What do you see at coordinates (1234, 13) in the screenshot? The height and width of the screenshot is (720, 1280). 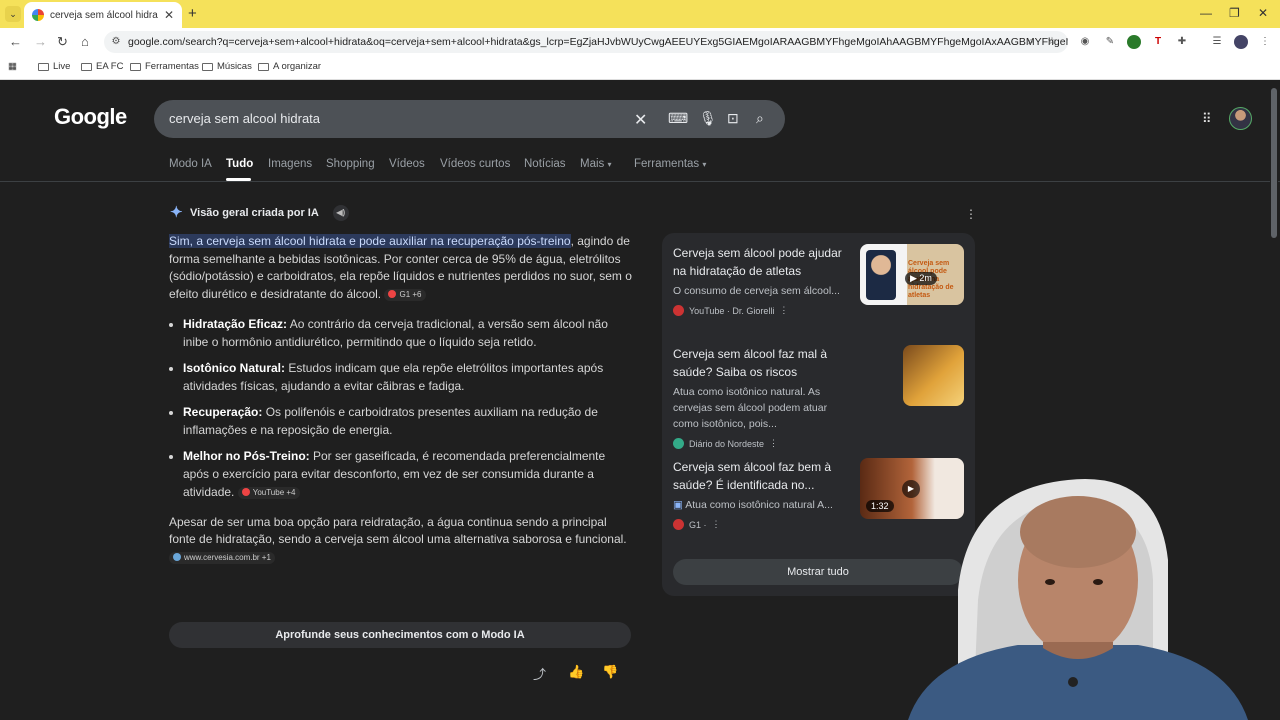 I see `maximize-button: ❐` at bounding box center [1234, 13].